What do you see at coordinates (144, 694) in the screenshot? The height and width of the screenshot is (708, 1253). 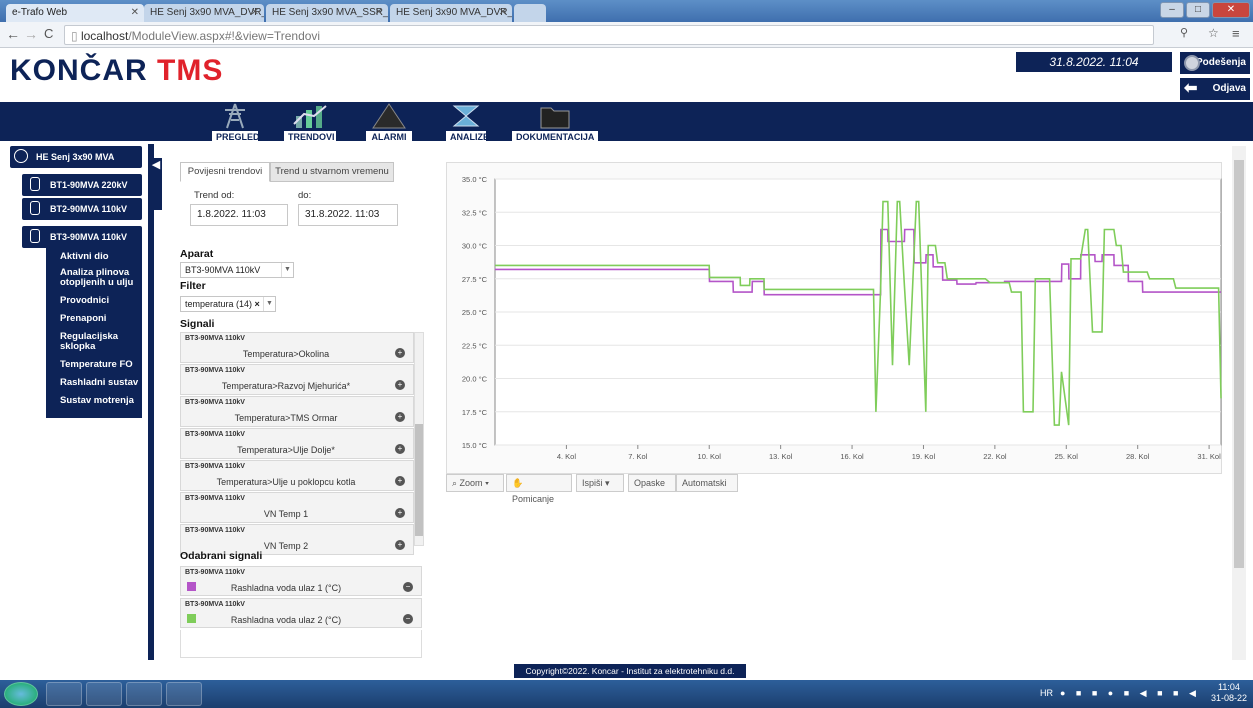 I see `chrome-icon` at bounding box center [144, 694].